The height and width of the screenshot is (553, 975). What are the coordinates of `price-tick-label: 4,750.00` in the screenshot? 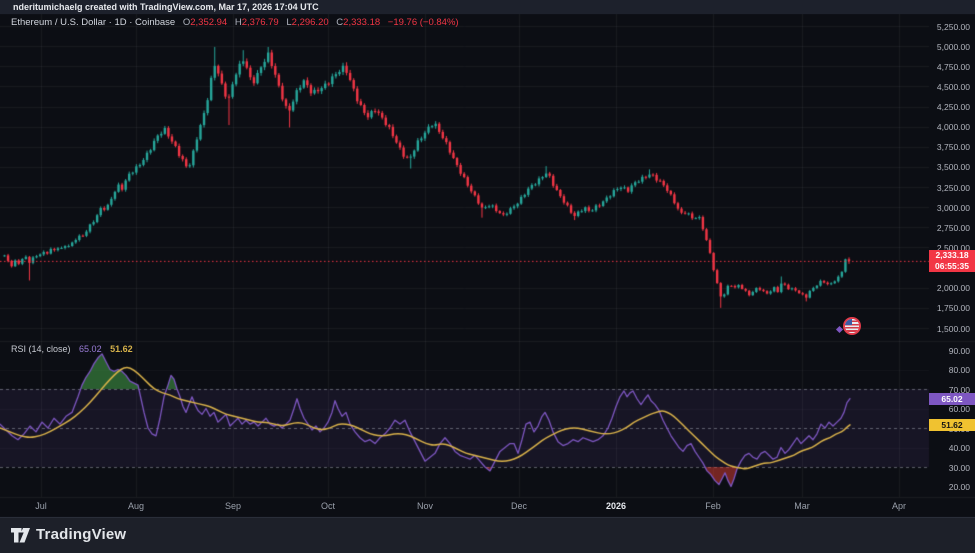 It's located at (953, 66).